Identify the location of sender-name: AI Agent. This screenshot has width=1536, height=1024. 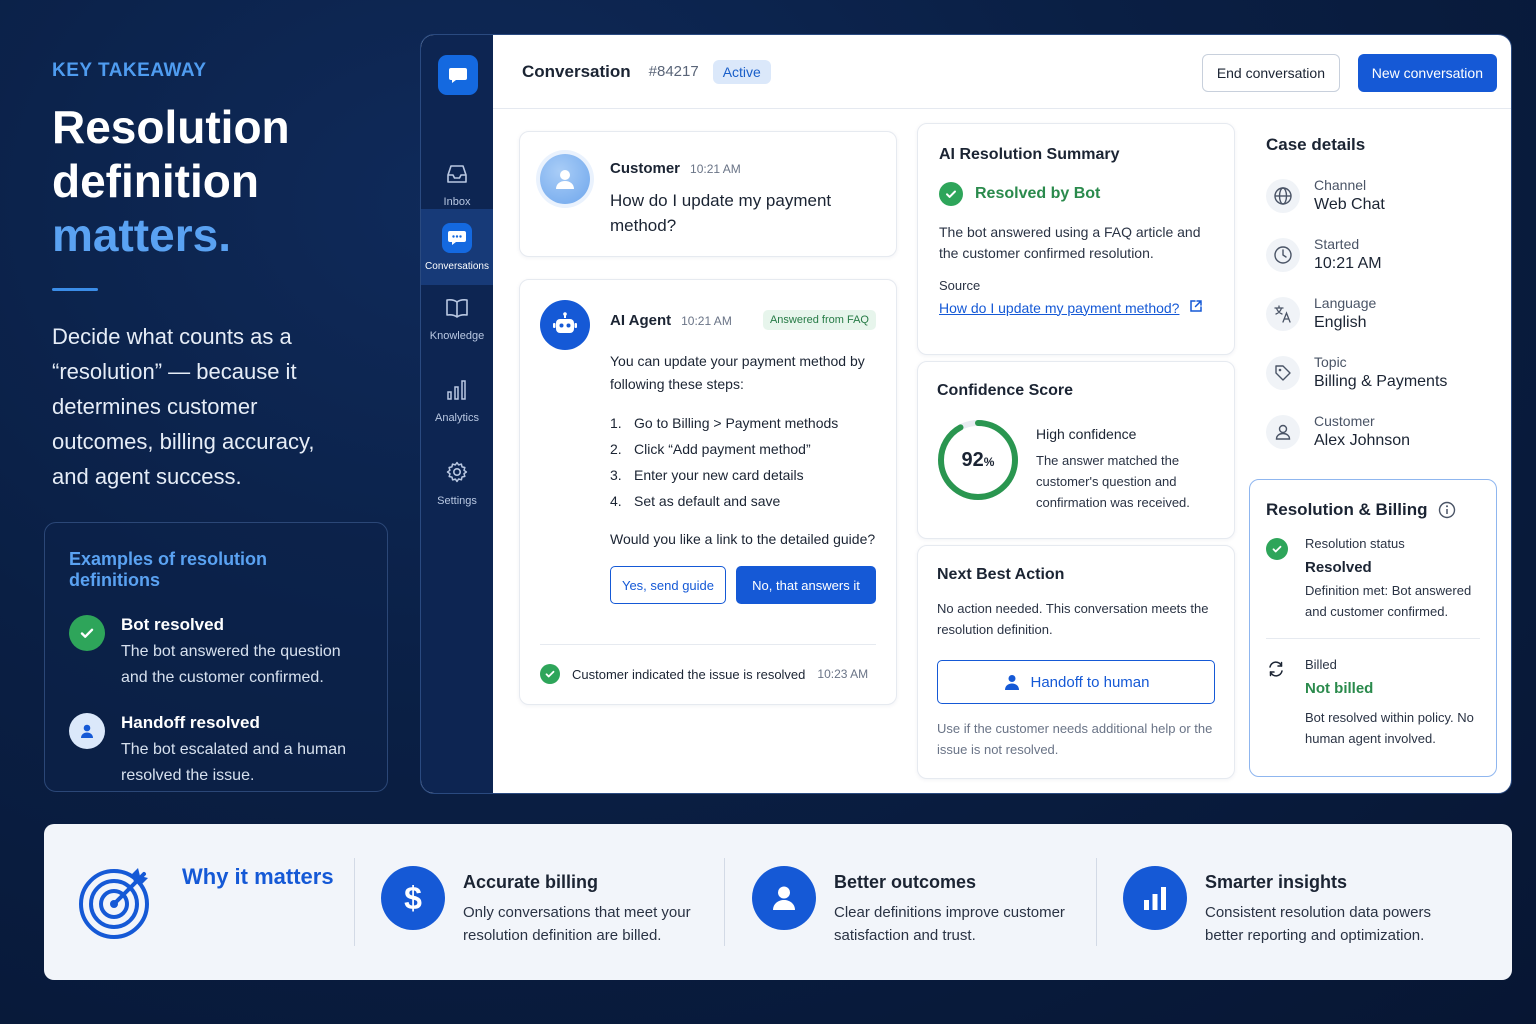
(641, 320).